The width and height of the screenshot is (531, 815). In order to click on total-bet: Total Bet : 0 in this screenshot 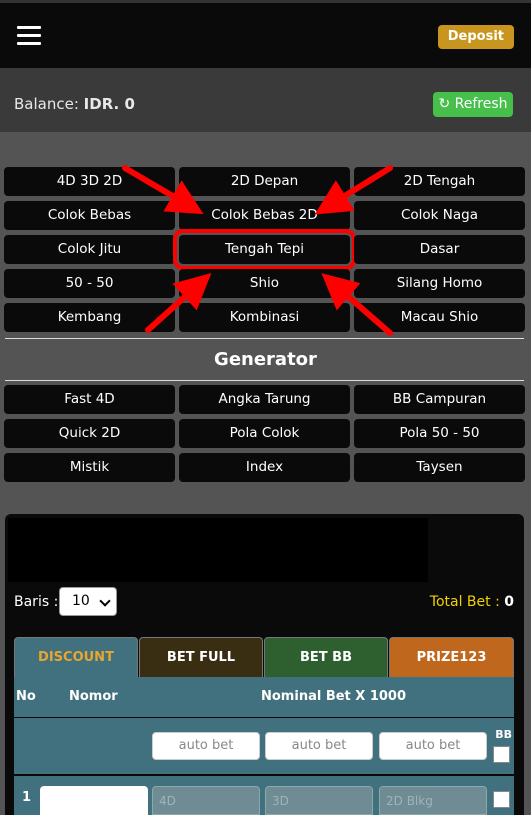, I will do `click(472, 602)`.